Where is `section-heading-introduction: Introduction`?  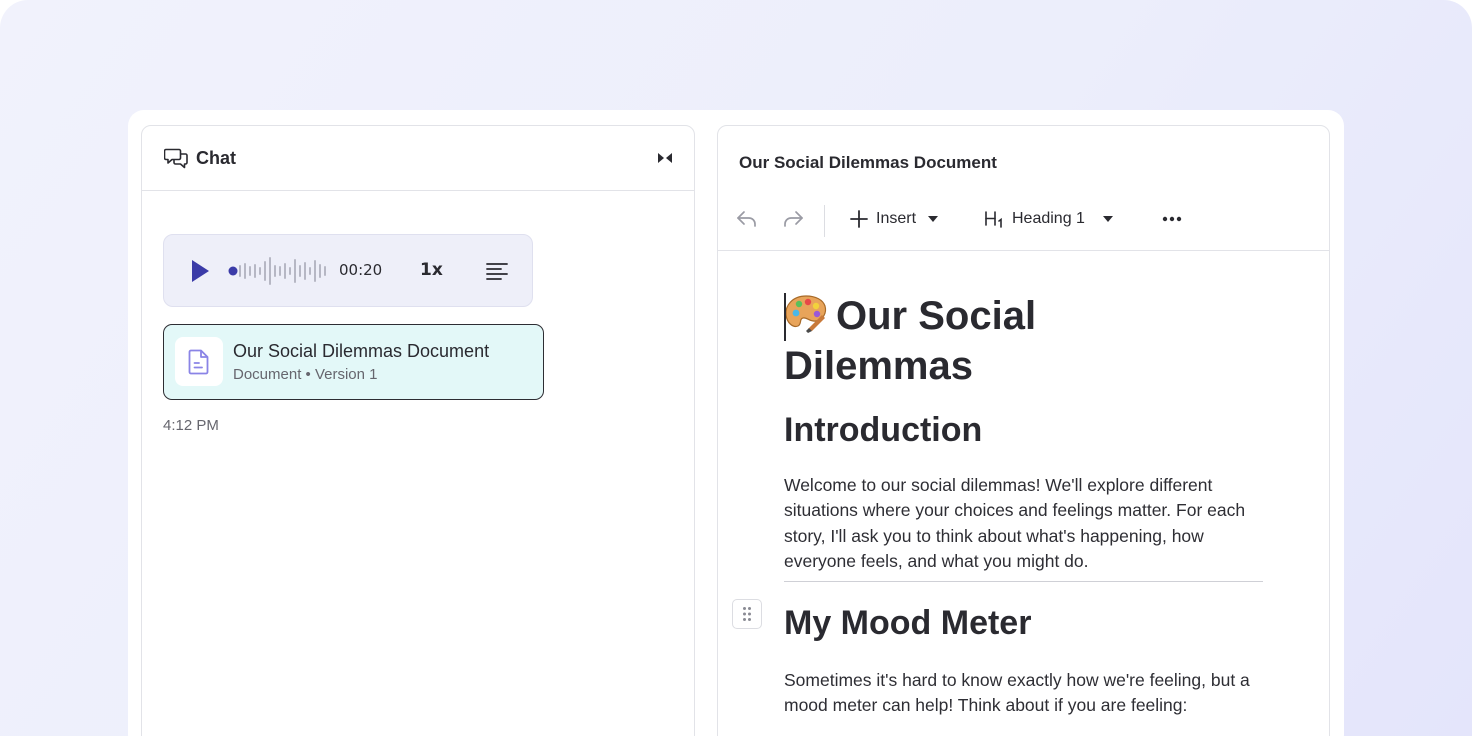 section-heading-introduction: Introduction is located at coordinates (883, 430).